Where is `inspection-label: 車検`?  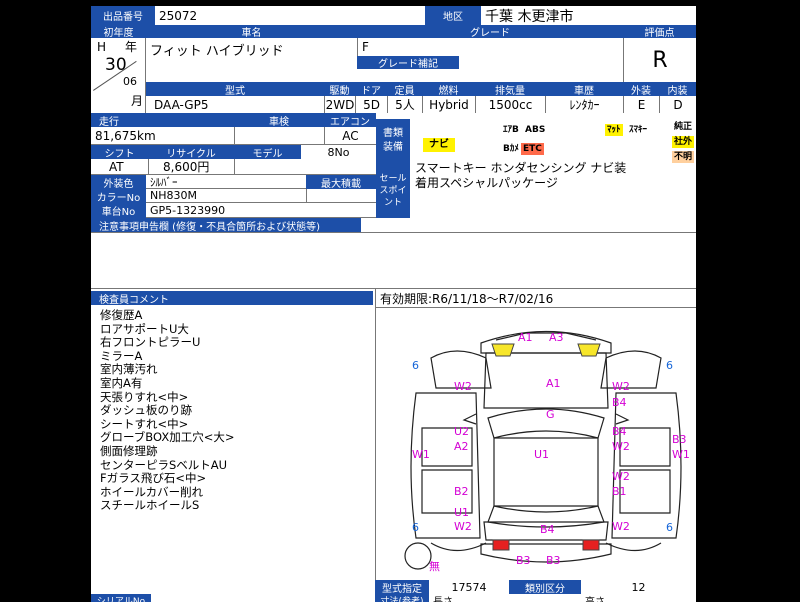 inspection-label: 車検 is located at coordinates (279, 120).